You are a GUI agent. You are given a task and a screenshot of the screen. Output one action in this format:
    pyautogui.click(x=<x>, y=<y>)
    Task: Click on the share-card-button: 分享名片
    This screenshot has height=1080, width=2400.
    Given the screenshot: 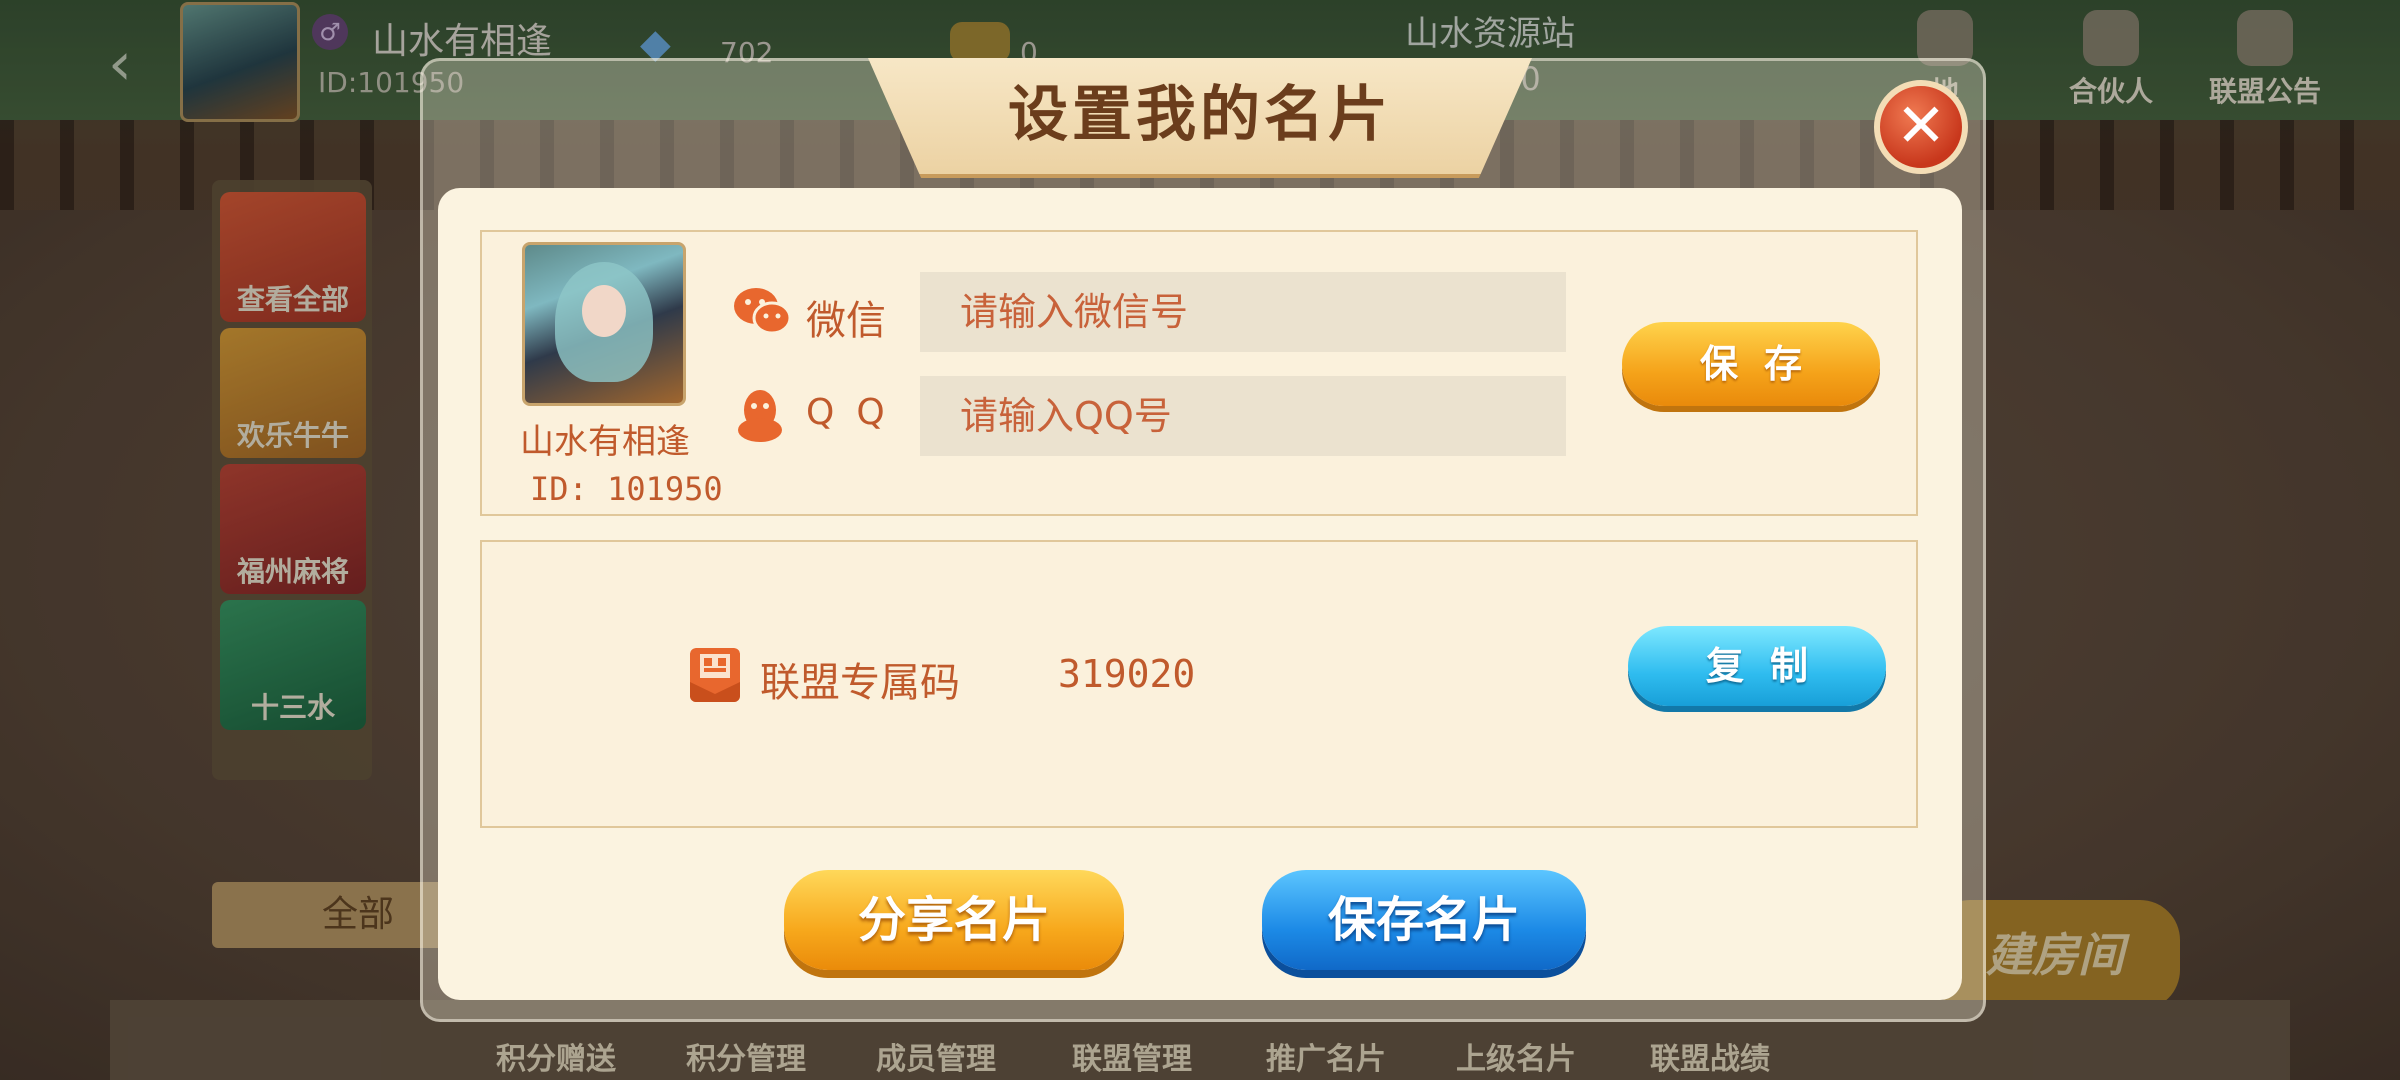 What is the action you would take?
    pyautogui.click(x=954, y=920)
    